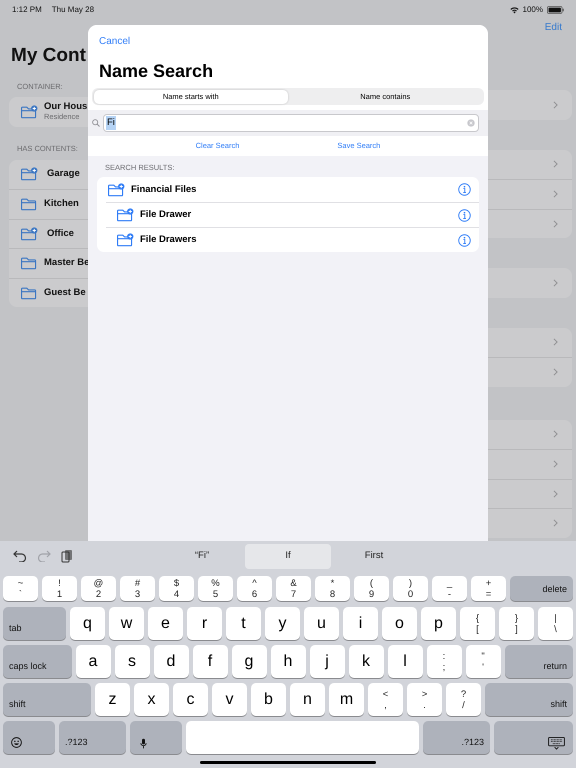 The width and height of the screenshot is (576, 768). What do you see at coordinates (163, 189) in the screenshot?
I see `result-name: Financial Files` at bounding box center [163, 189].